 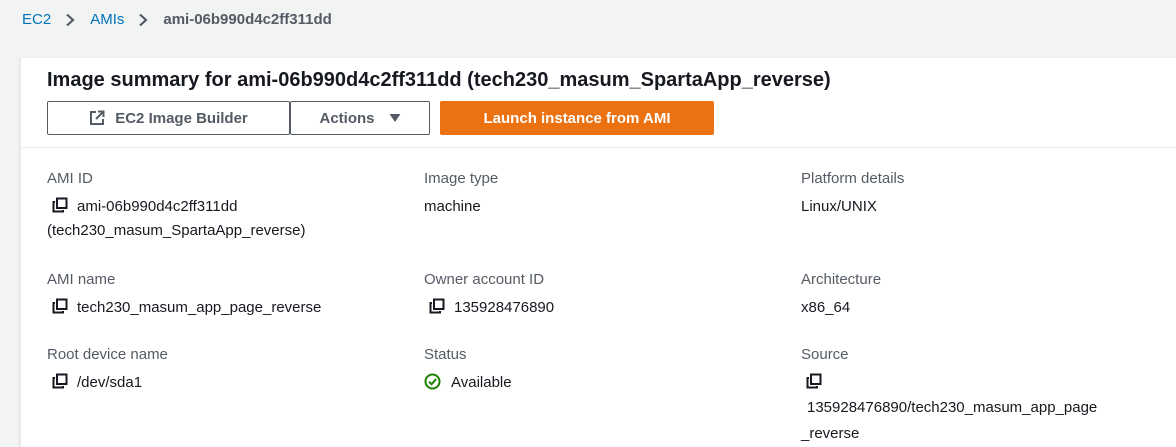 What do you see at coordinates (853, 178) in the screenshot?
I see `platform-details-label: Platform details` at bounding box center [853, 178].